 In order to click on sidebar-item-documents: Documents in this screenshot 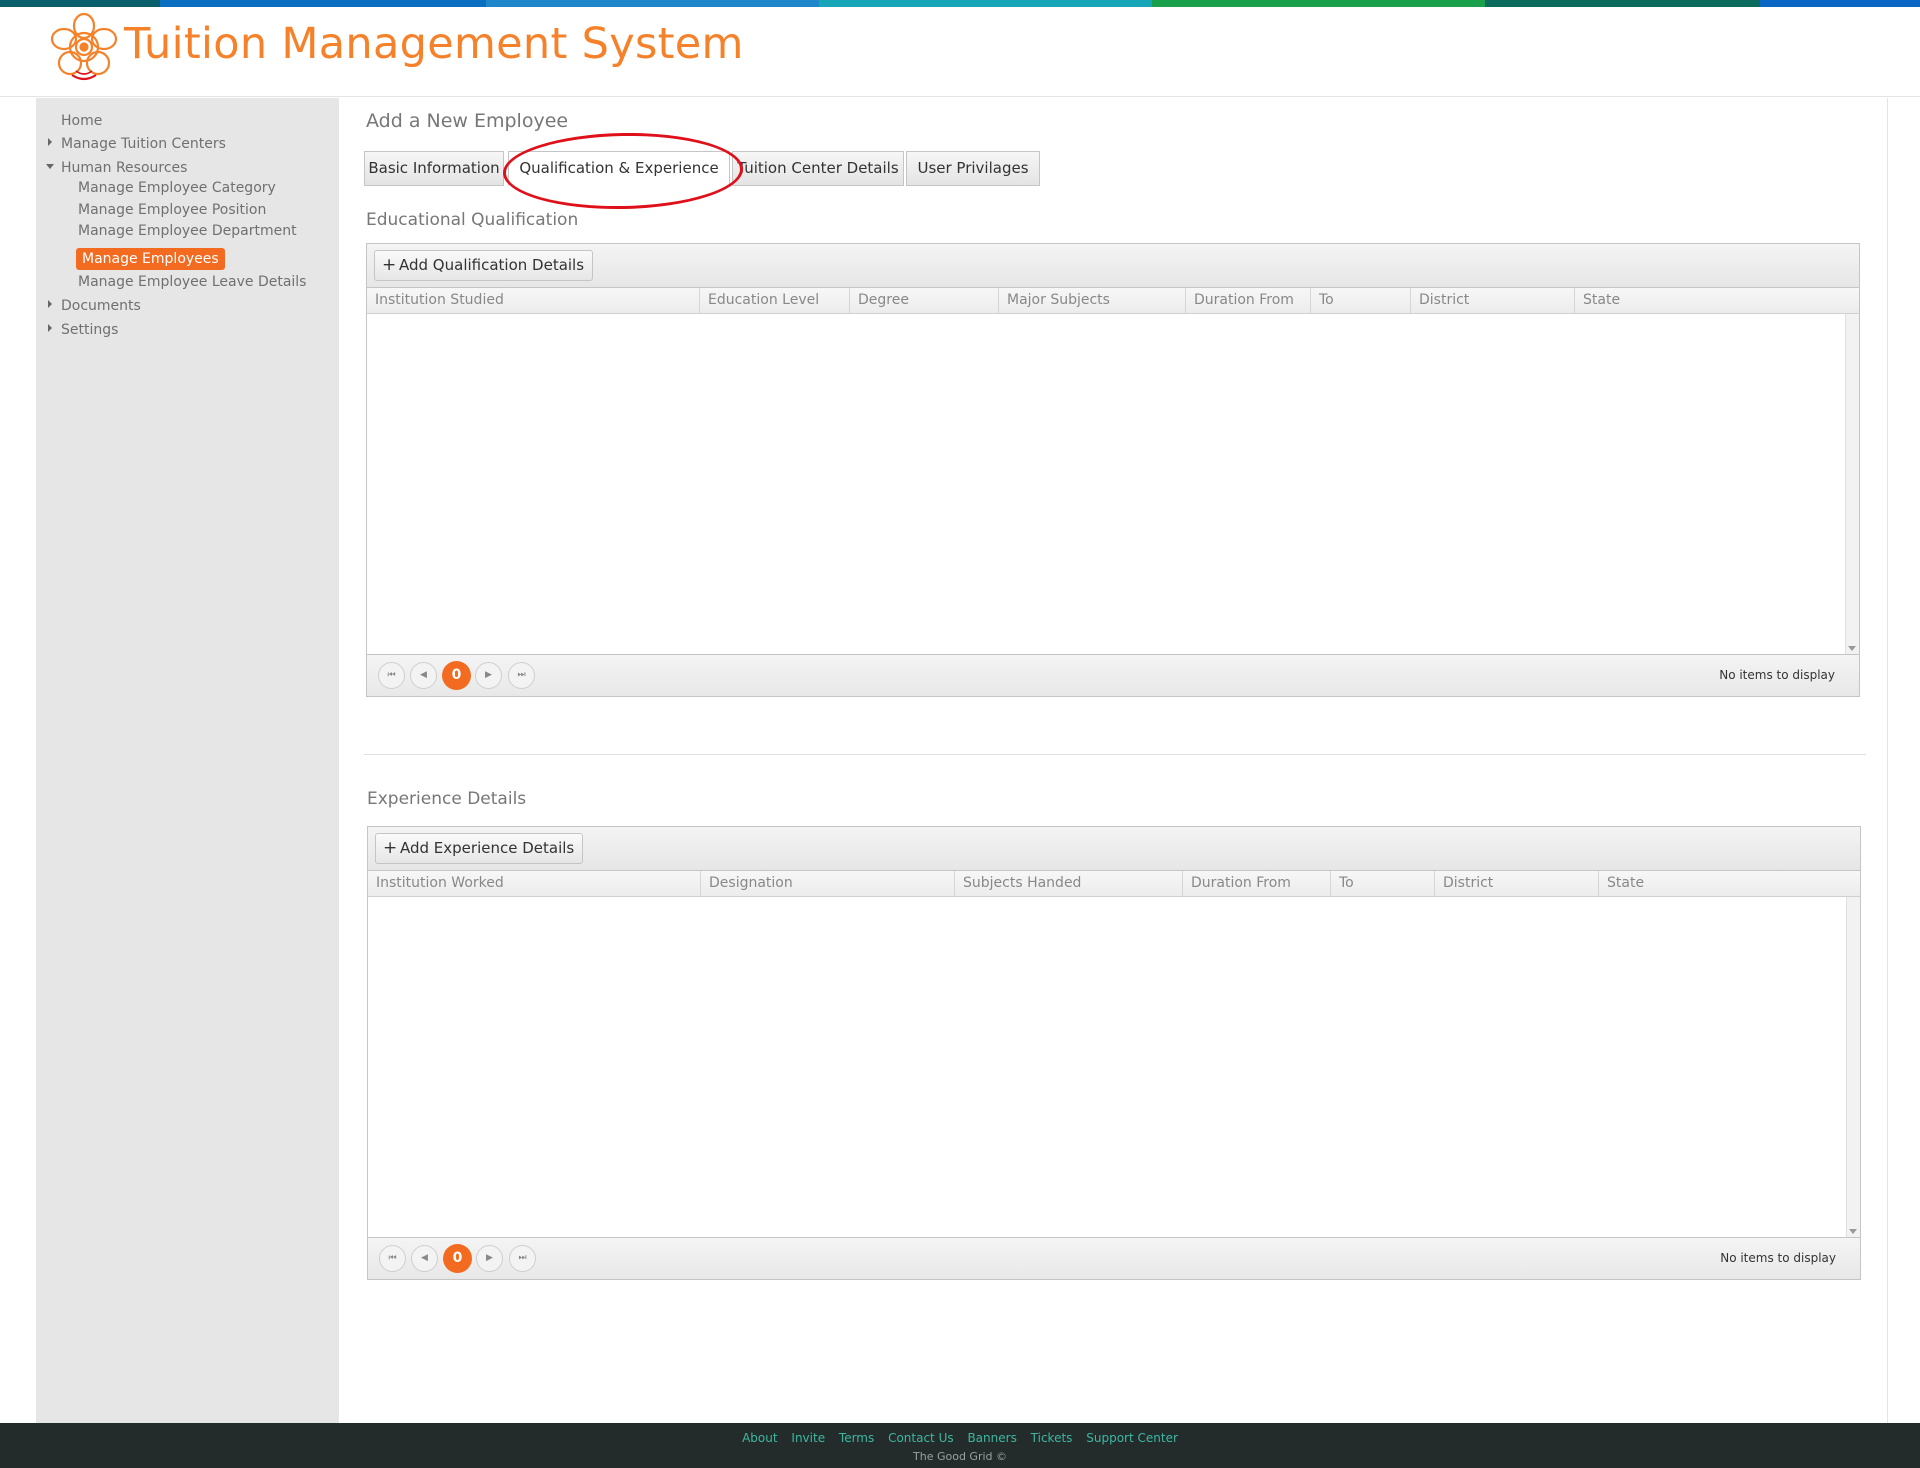, I will do `click(101, 306)`.